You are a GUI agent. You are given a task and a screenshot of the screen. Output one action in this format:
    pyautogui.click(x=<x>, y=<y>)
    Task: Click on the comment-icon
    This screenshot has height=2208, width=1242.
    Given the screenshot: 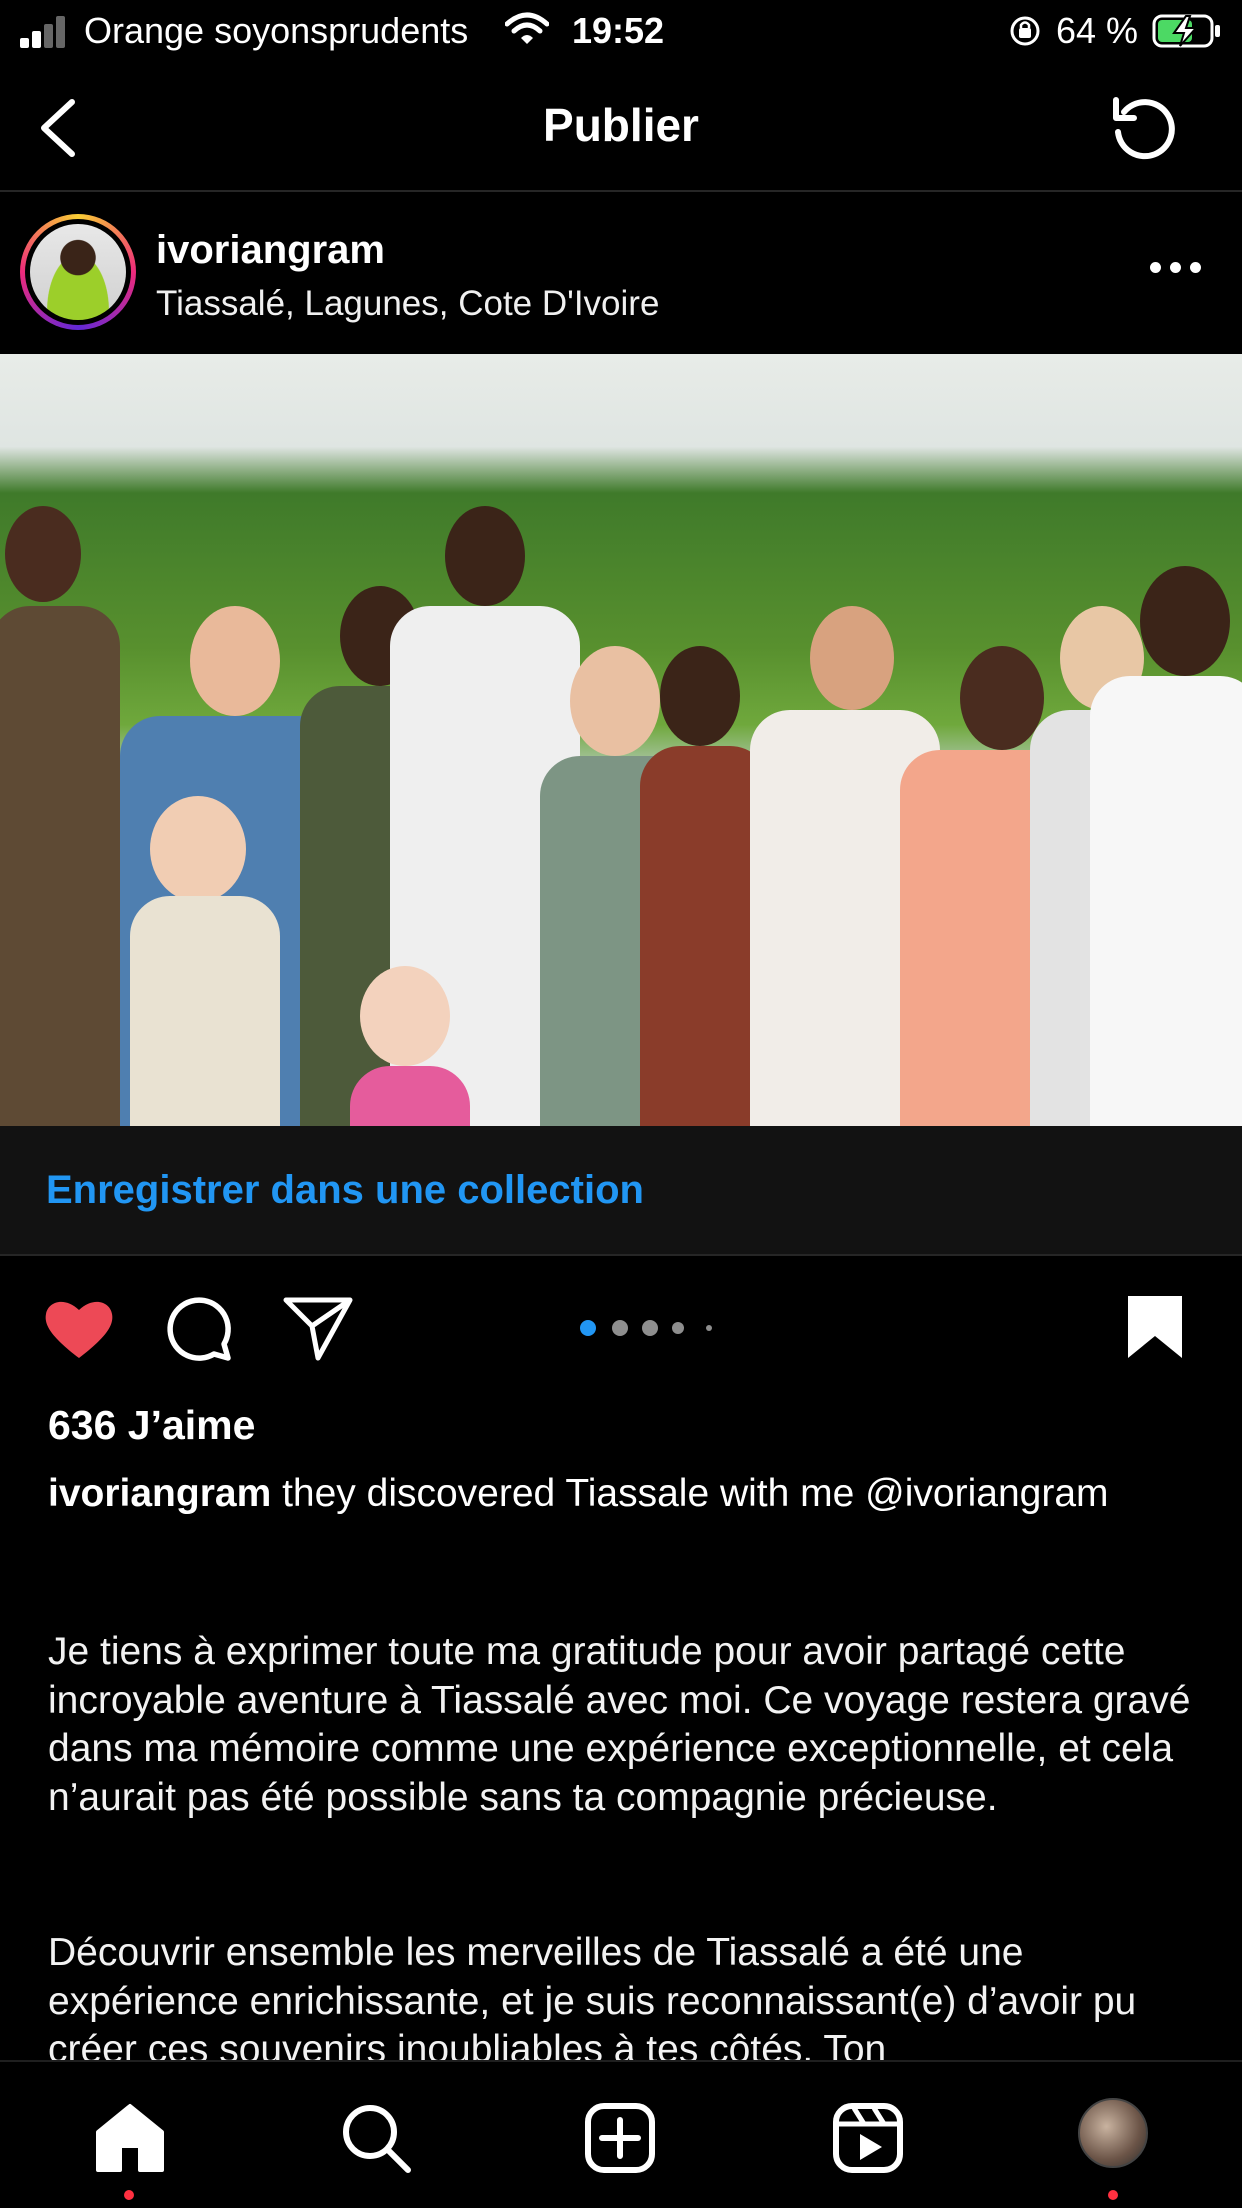 What is the action you would take?
    pyautogui.click(x=199, y=1329)
    